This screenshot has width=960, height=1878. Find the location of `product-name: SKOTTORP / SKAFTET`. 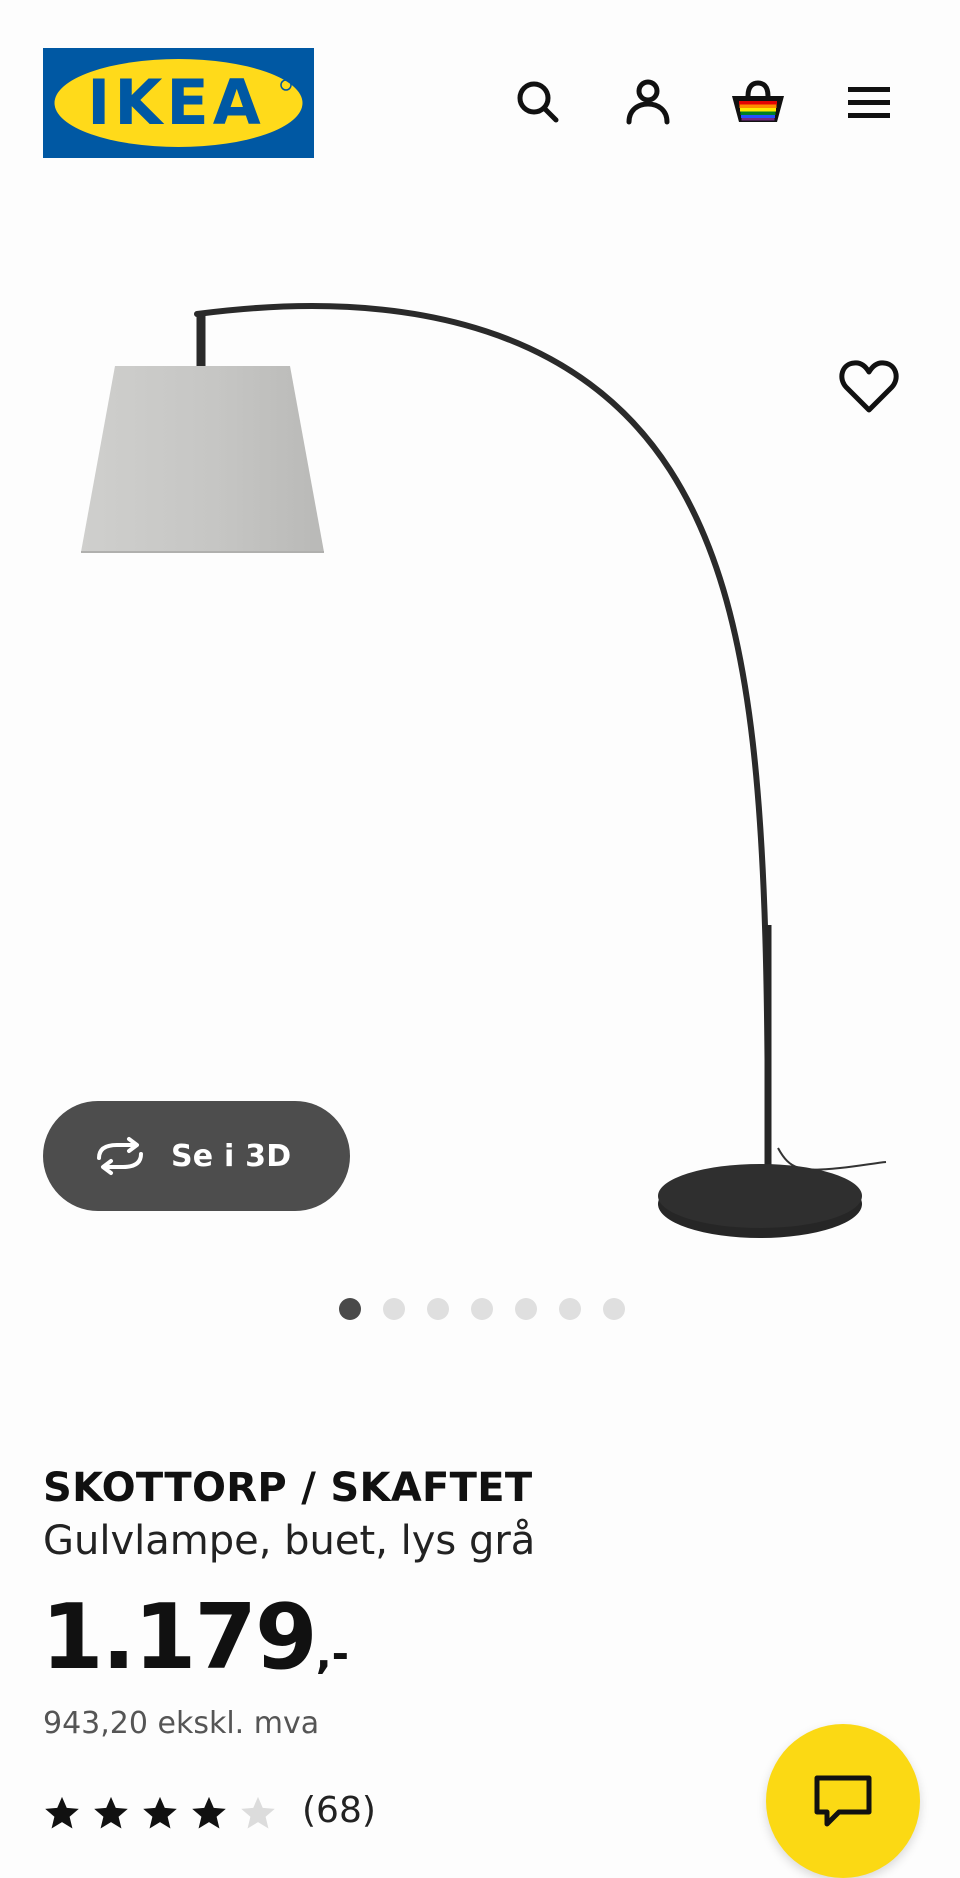

product-name: SKOTTORP / SKAFTET is located at coordinates (288, 1488).